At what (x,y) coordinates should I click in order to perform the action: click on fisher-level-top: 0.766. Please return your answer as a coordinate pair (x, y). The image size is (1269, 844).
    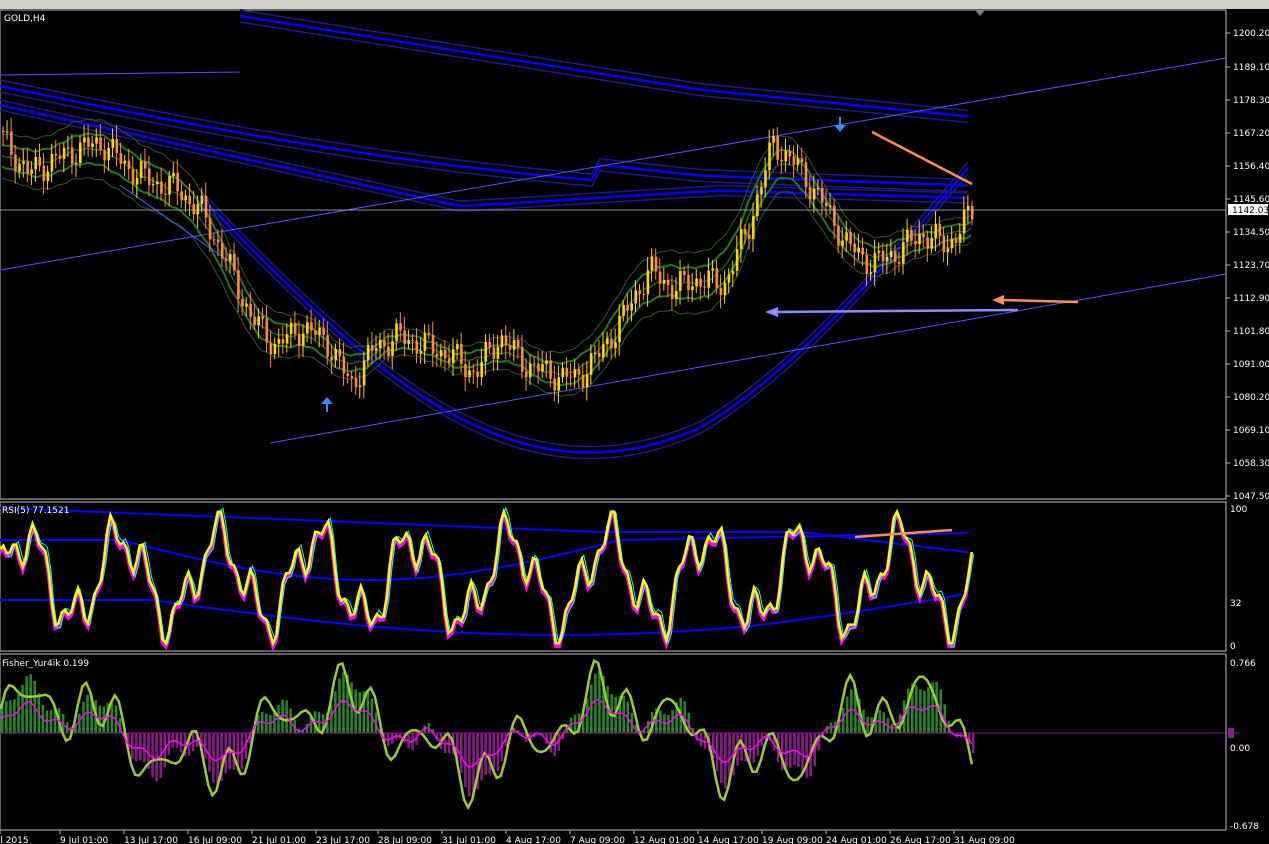
    Looking at the image, I should click on (1243, 664).